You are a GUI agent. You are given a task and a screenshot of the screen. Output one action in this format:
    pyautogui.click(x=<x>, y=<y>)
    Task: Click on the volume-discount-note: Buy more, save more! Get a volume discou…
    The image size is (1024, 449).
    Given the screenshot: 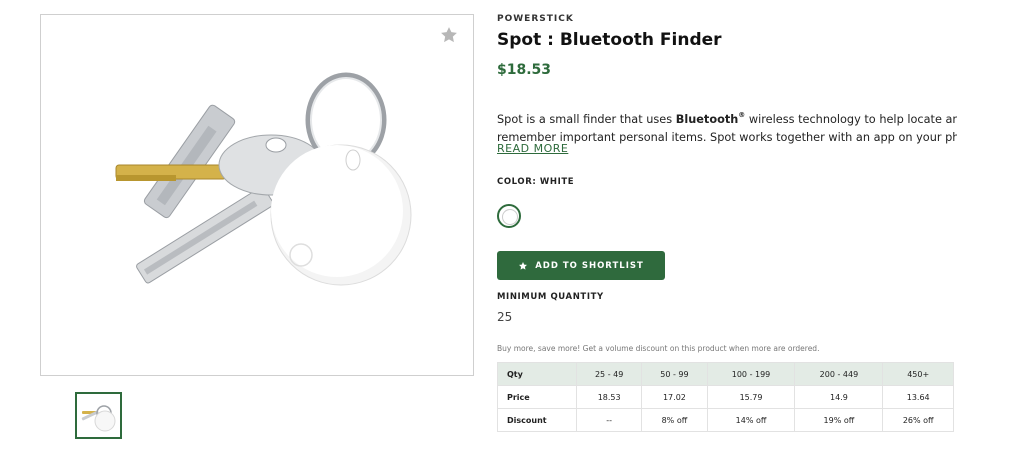 What is the action you would take?
    pyautogui.click(x=658, y=348)
    